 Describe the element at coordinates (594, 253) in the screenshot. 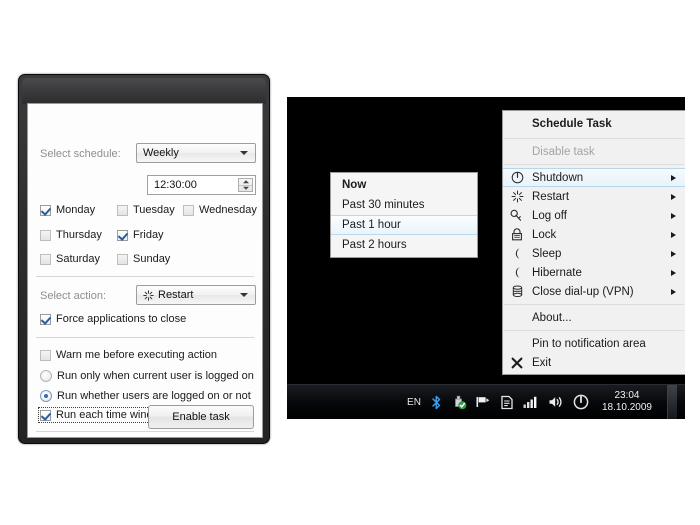

I see `menu-item-sleep: Sleep` at that location.